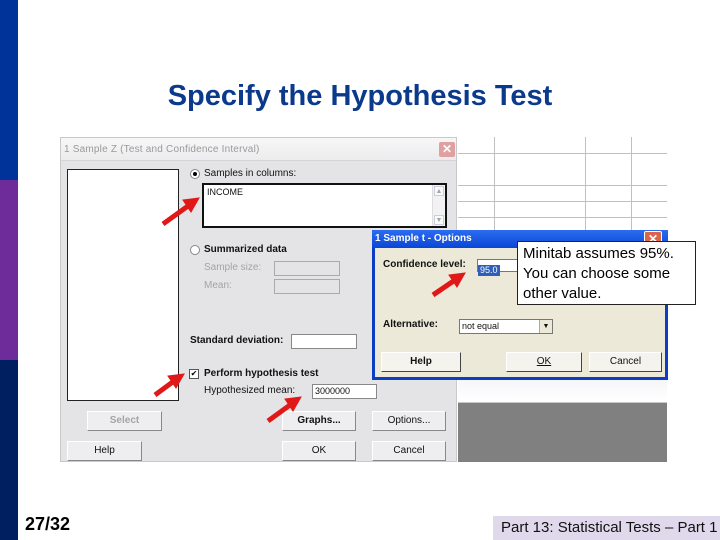 This screenshot has width=720, height=540. What do you see at coordinates (48, 524) in the screenshot?
I see `page-number: 27/32` at bounding box center [48, 524].